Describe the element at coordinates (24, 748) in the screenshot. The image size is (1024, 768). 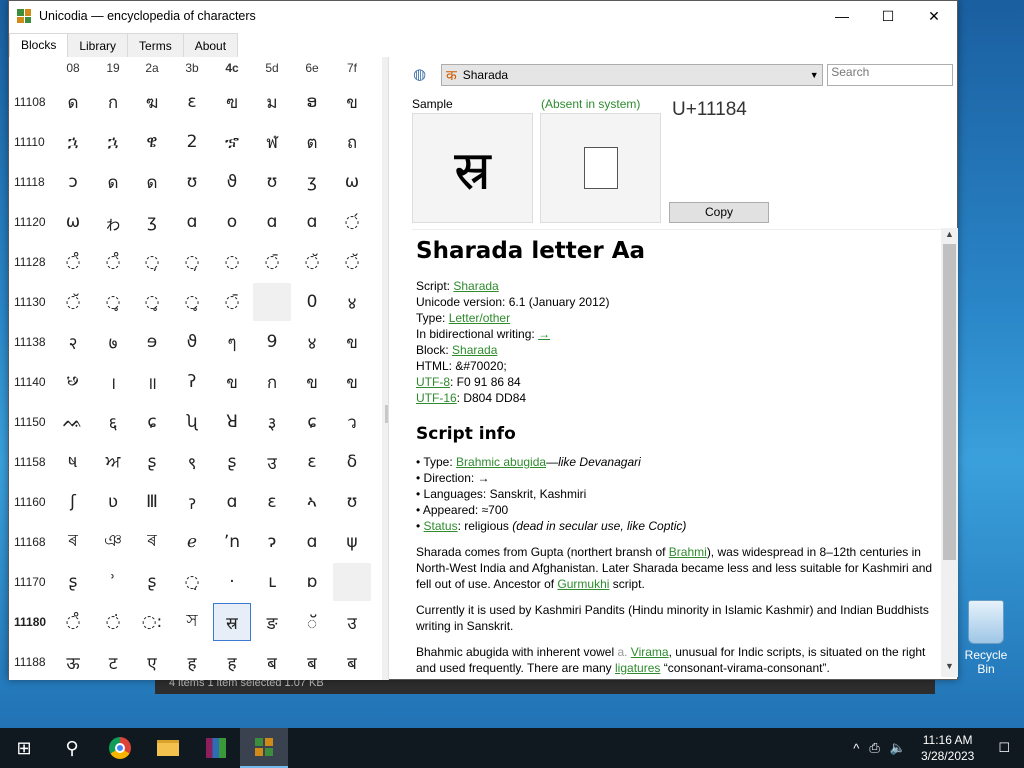
I see `start-icon: ⊞` at that location.